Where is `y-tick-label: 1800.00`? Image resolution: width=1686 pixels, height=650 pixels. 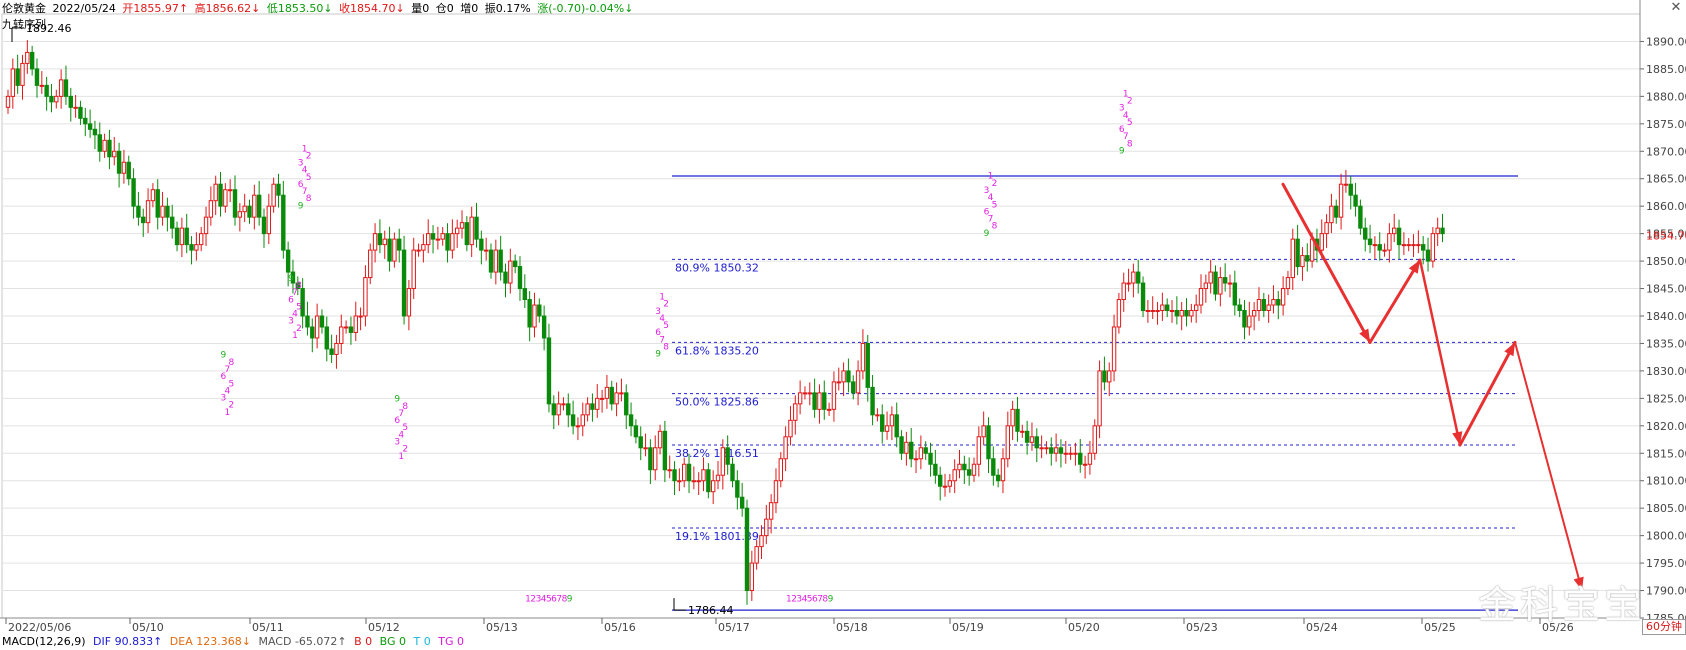 y-tick-label: 1800.00 is located at coordinates (1666, 536).